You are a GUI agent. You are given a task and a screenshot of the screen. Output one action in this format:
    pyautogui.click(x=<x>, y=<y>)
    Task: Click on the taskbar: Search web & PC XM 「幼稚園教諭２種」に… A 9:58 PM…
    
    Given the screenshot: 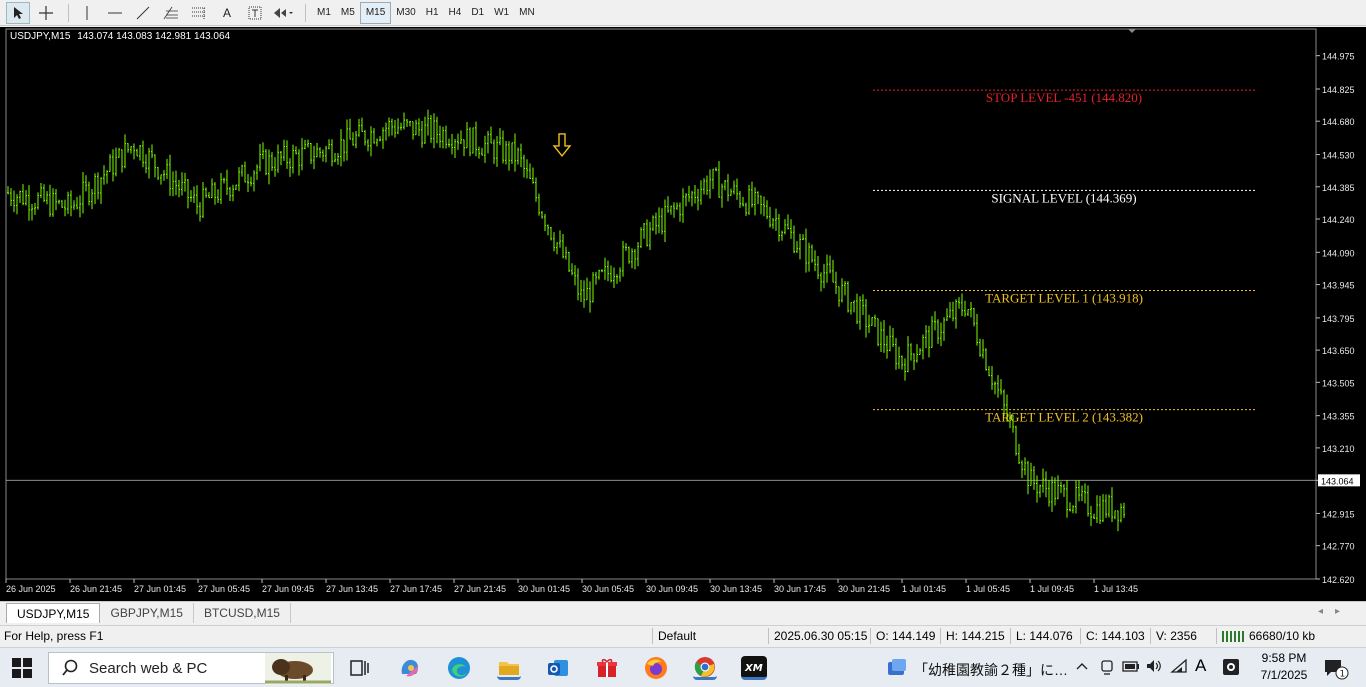 What is the action you would take?
    pyautogui.click(x=683, y=667)
    